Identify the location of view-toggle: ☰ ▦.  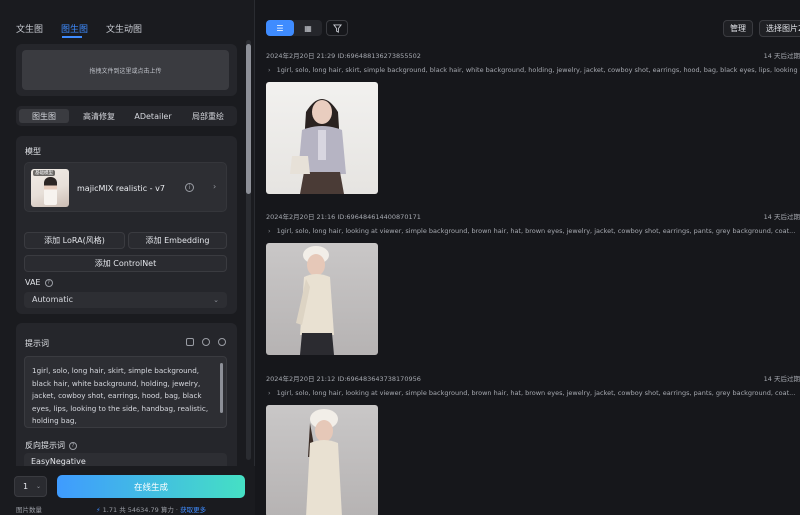
(294, 28).